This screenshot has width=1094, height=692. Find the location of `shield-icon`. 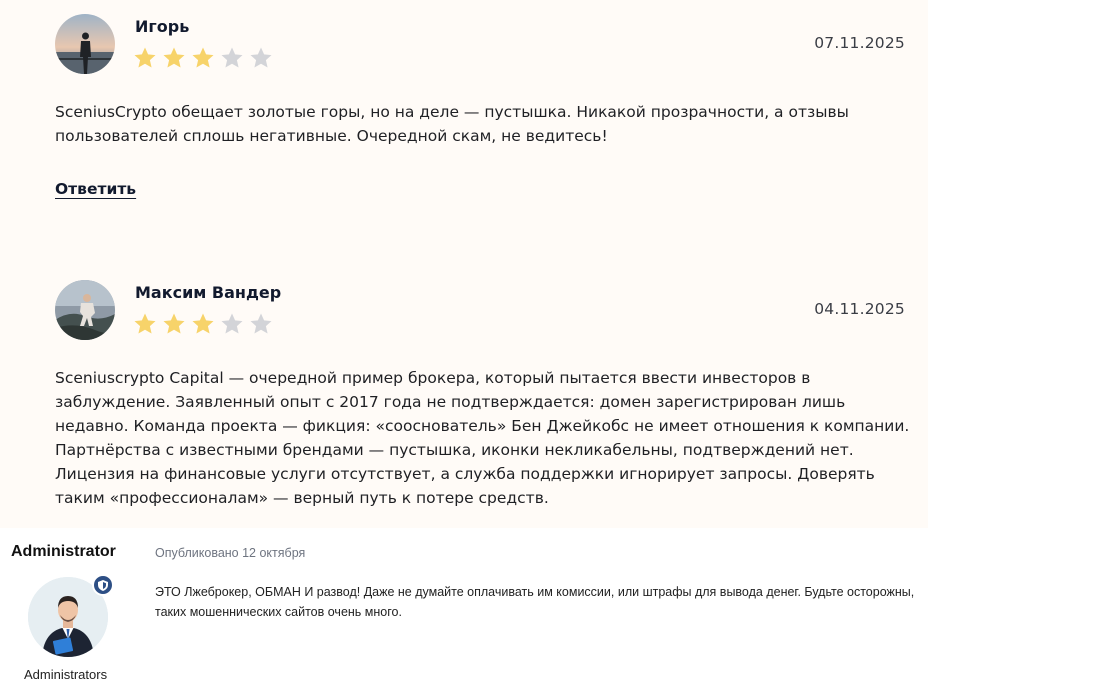

shield-icon is located at coordinates (103, 585).